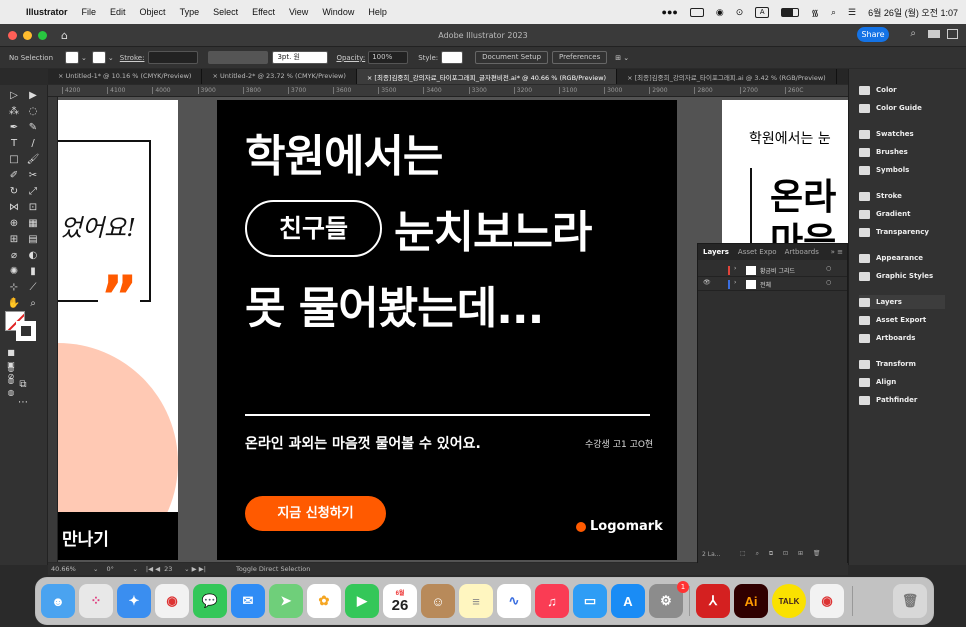 This screenshot has width=966, height=627. I want to click on appearance-panel-button: Appearance, so click(891, 258).